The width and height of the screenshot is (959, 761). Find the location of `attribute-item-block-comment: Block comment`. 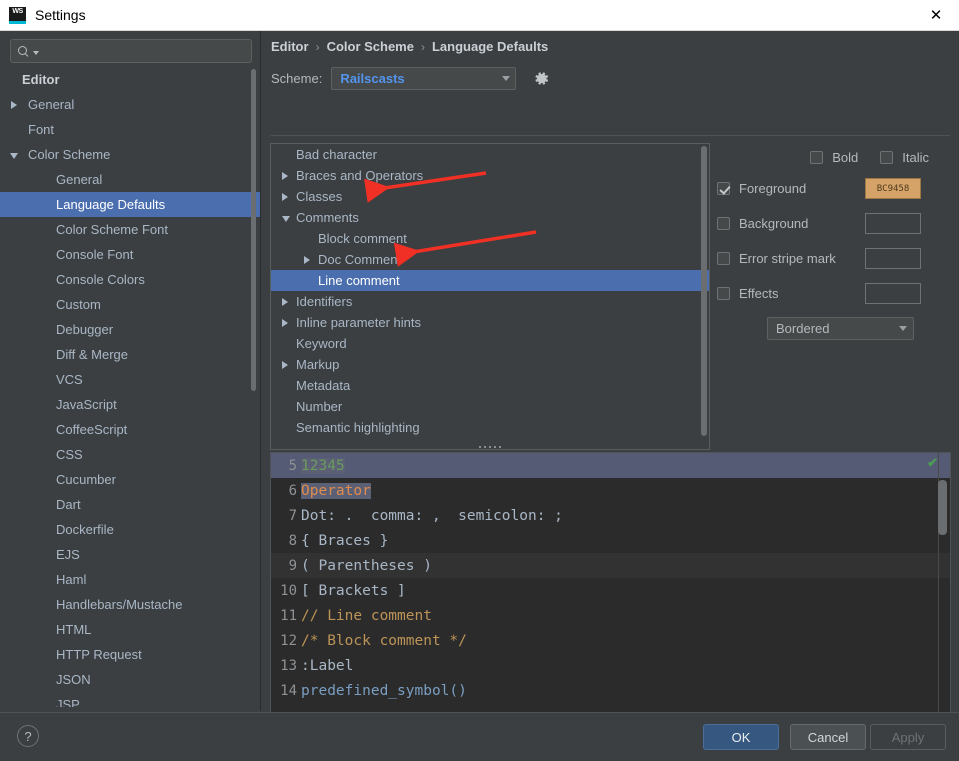

attribute-item-block-comment: Block comment is located at coordinates (490, 238).